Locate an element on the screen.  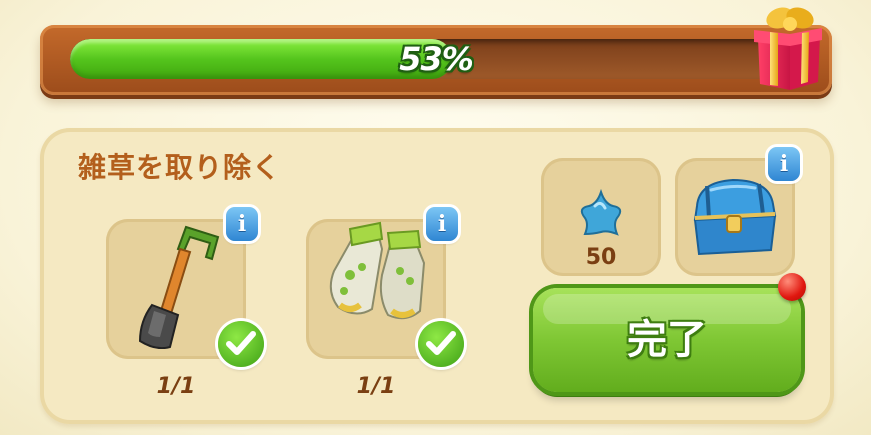
progress-bar-frame: 53% is located at coordinates (436, 60).